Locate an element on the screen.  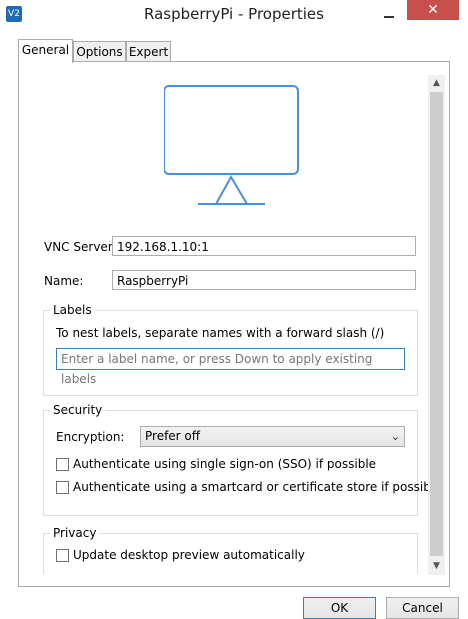
scrollbar-thumb is located at coordinates (436, 324).